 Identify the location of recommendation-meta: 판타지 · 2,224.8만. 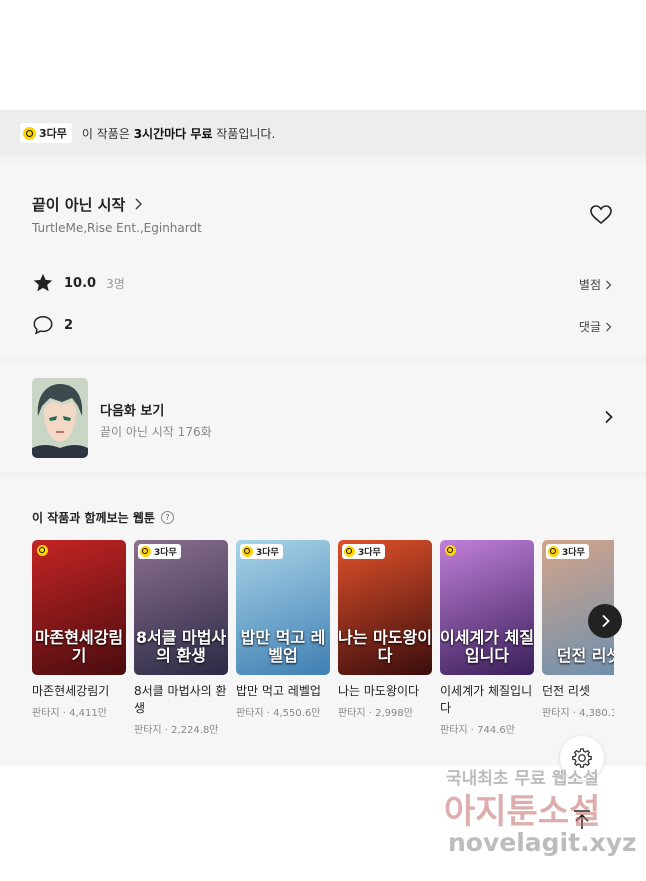
(176, 730).